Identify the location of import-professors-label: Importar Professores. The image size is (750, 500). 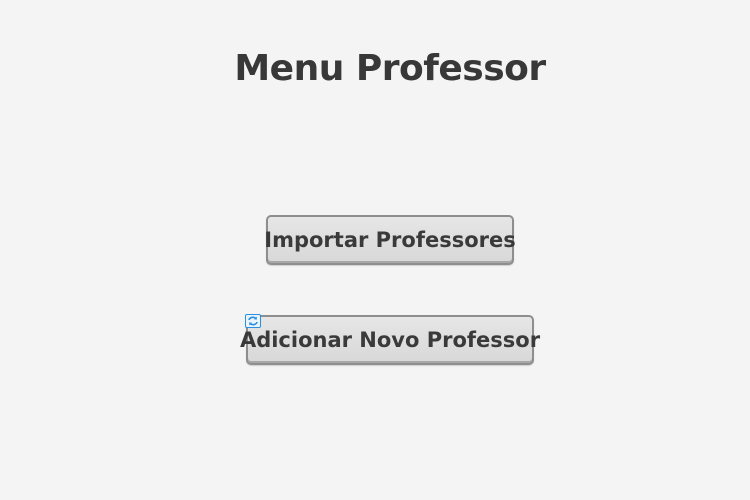
(390, 240).